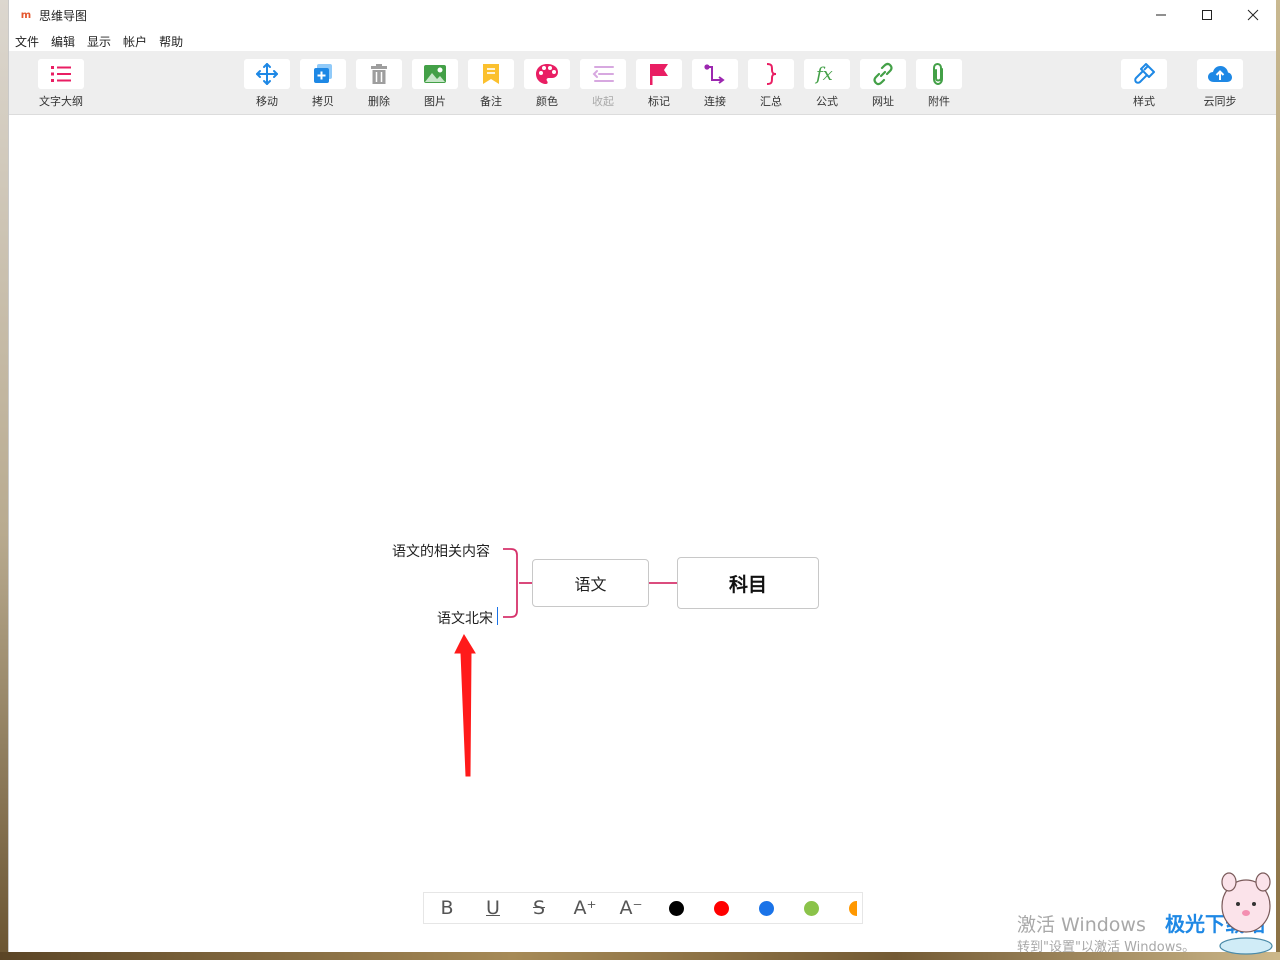 This screenshot has width=1280, height=960. I want to click on menu-help: 帮助, so click(171, 41).